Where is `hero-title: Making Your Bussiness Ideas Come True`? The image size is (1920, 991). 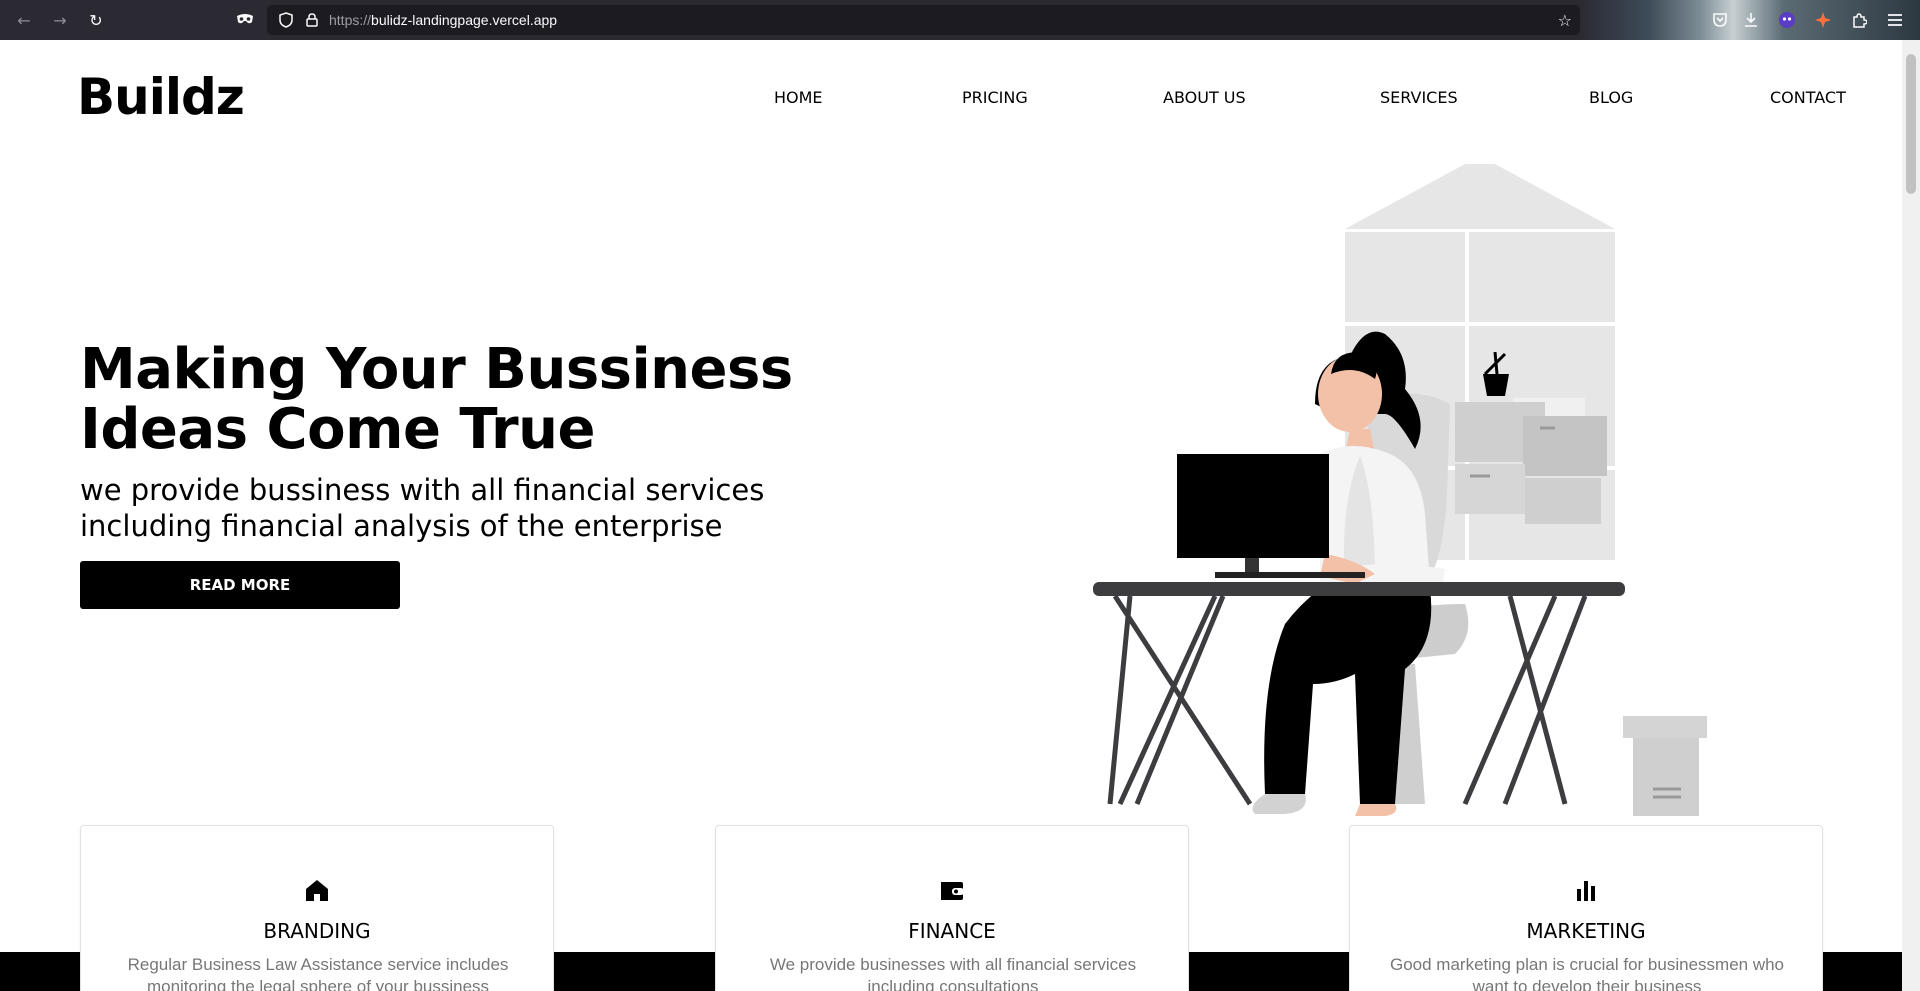 hero-title: Making Your Bussiness Ideas Come True is located at coordinates (436, 399).